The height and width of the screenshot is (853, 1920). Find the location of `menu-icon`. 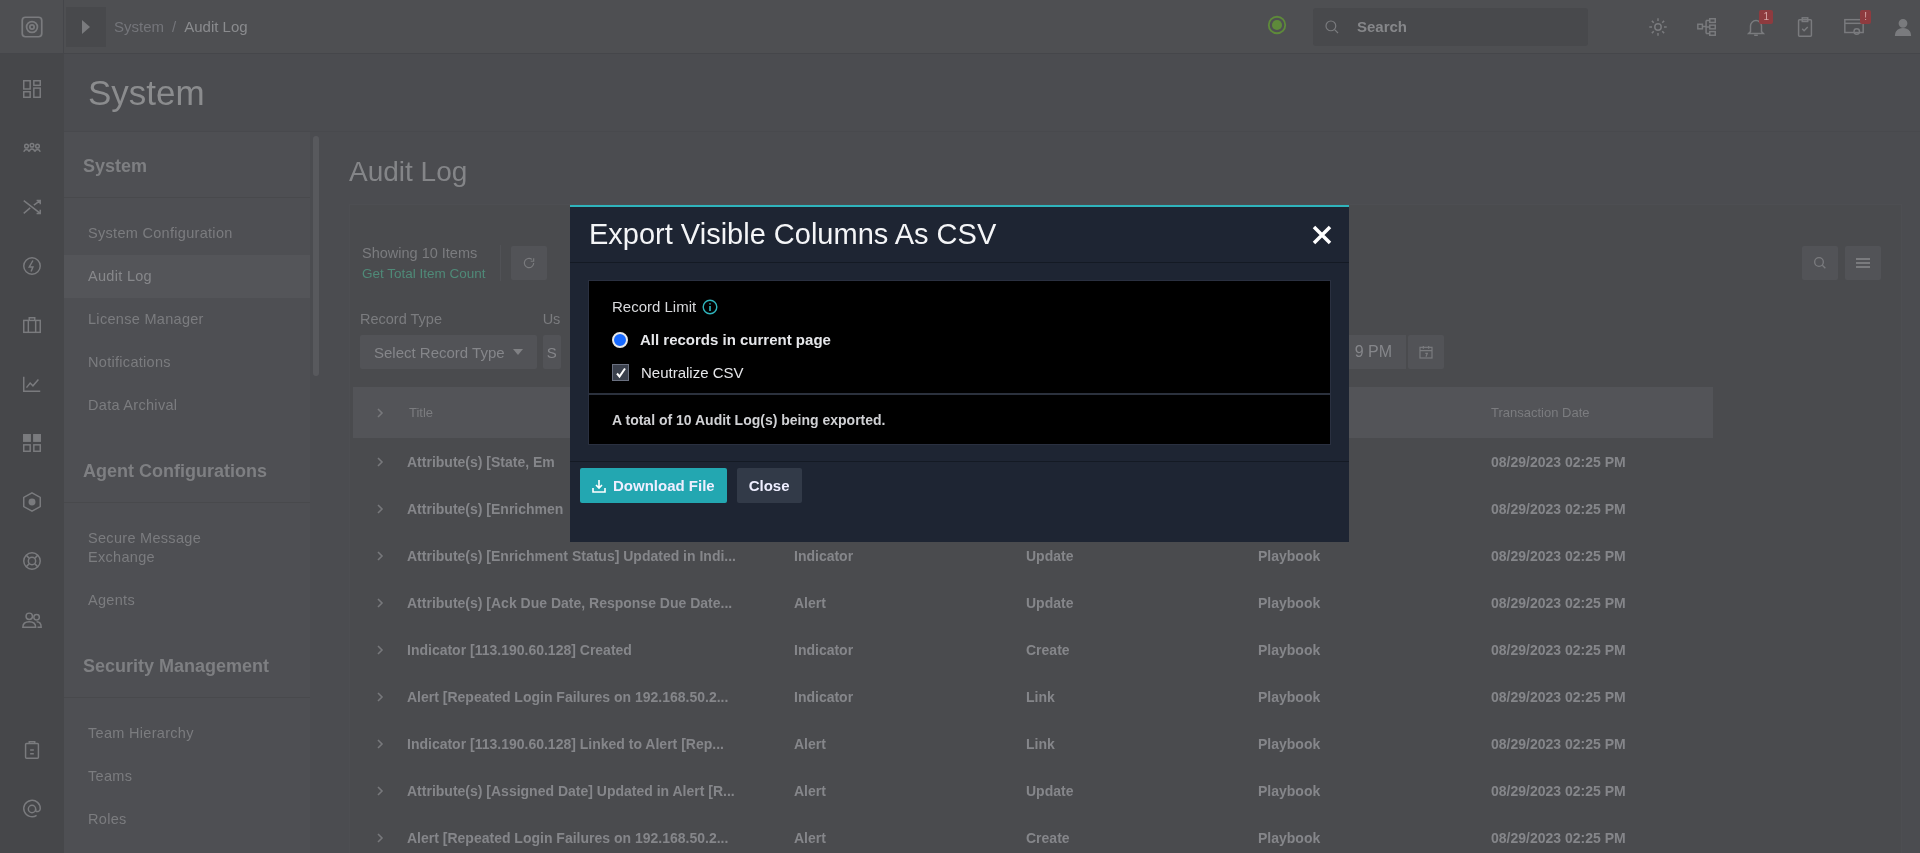

menu-icon is located at coordinates (1863, 263).